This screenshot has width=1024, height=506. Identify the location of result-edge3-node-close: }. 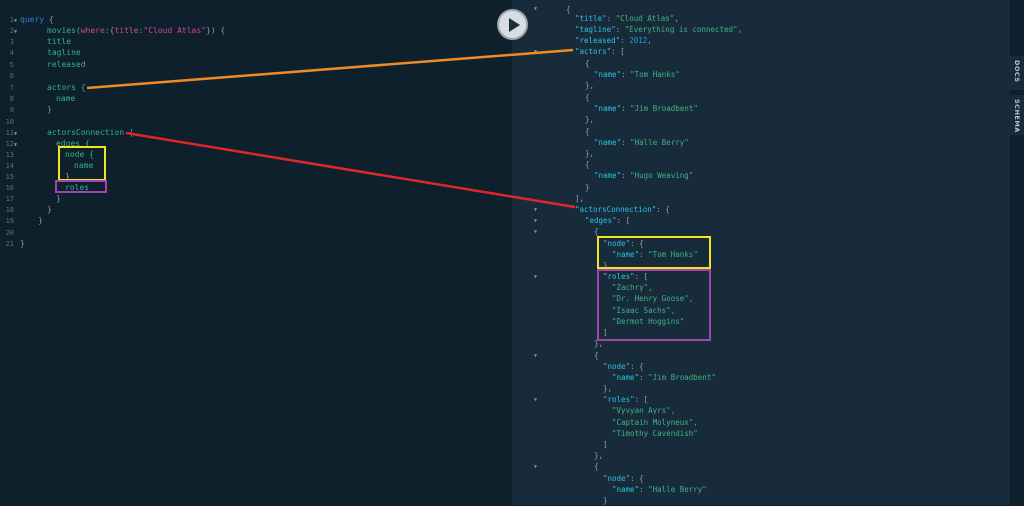
(605, 500).